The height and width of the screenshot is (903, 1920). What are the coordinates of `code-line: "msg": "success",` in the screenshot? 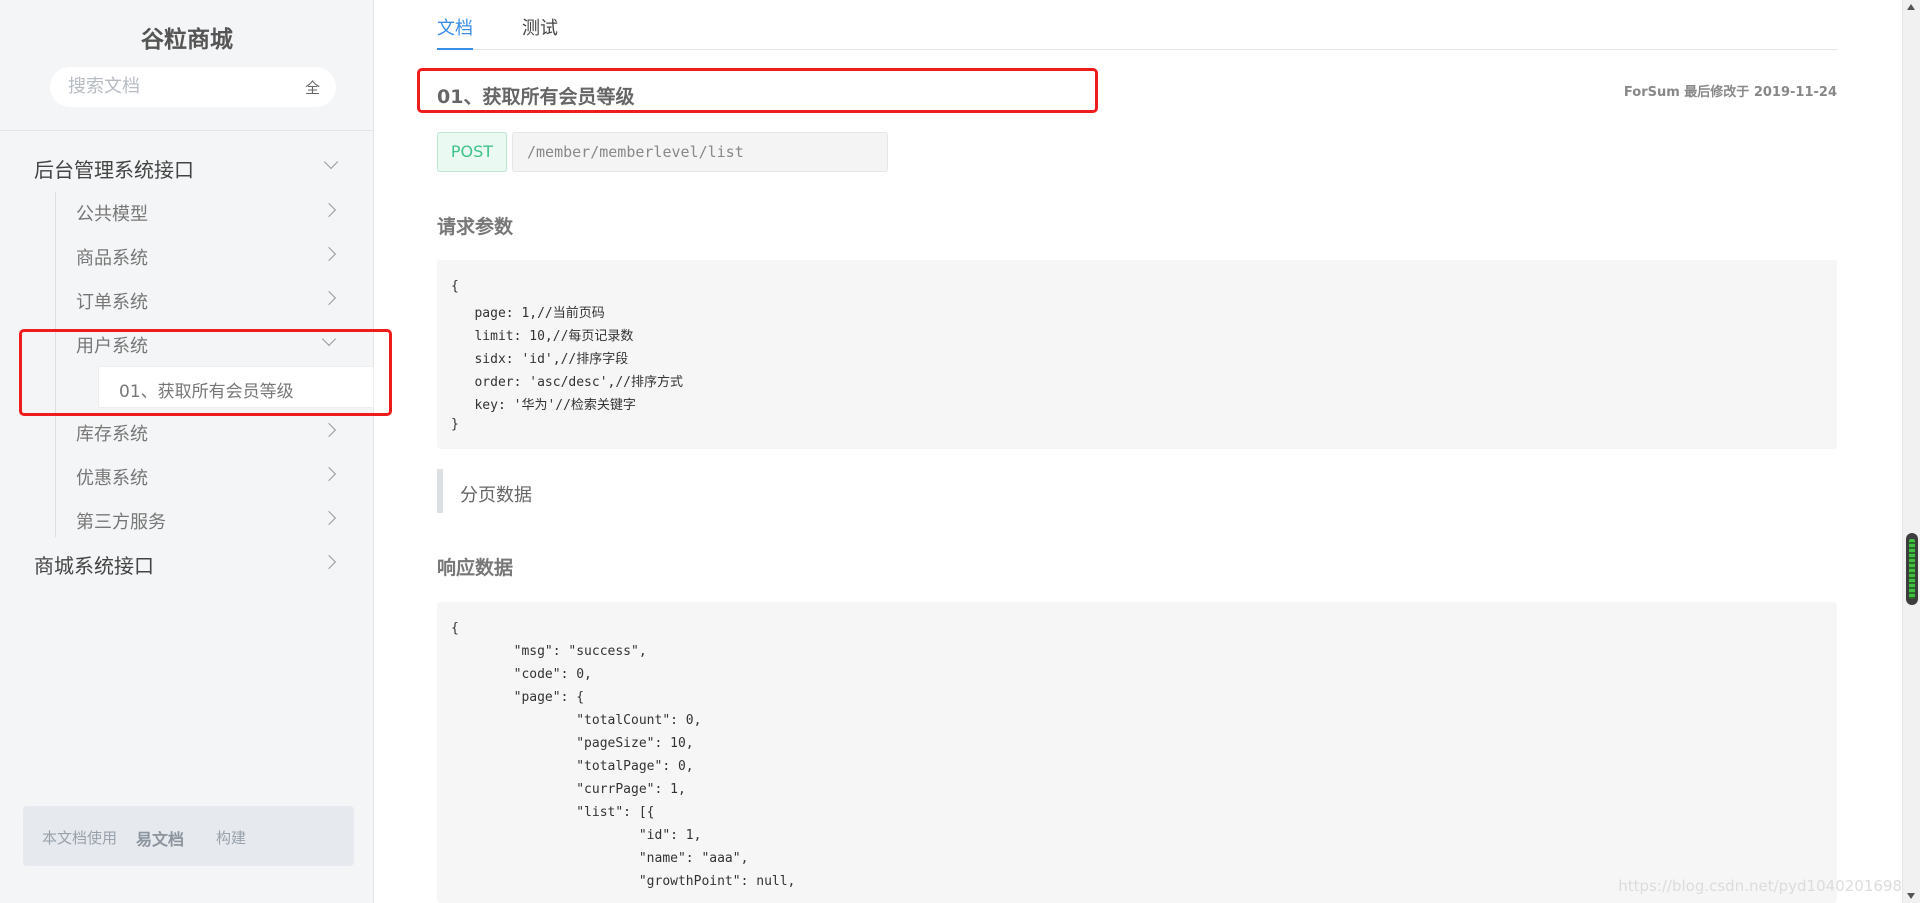 It's located at (549, 651).